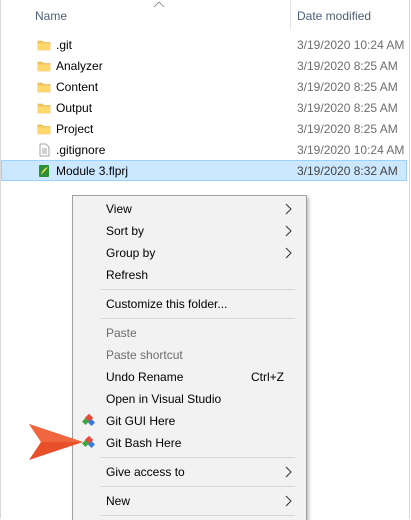 This screenshot has width=411, height=520. What do you see at coordinates (189, 421) in the screenshot?
I see `menu-item-git-gui-here: Git GUI Here` at bounding box center [189, 421].